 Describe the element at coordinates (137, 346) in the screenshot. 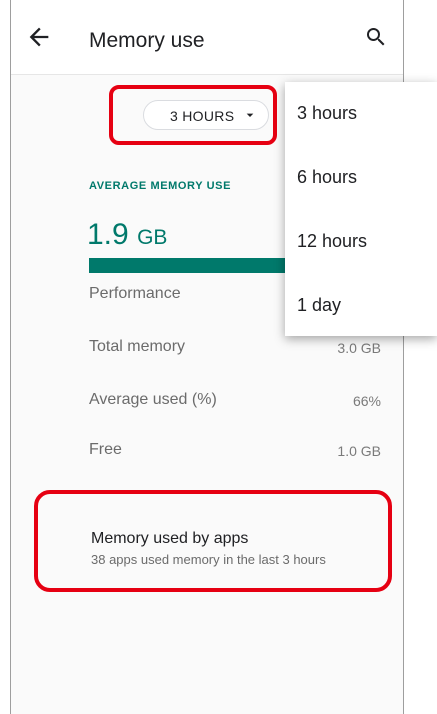

I see `total-memory-label: Total memory` at that location.